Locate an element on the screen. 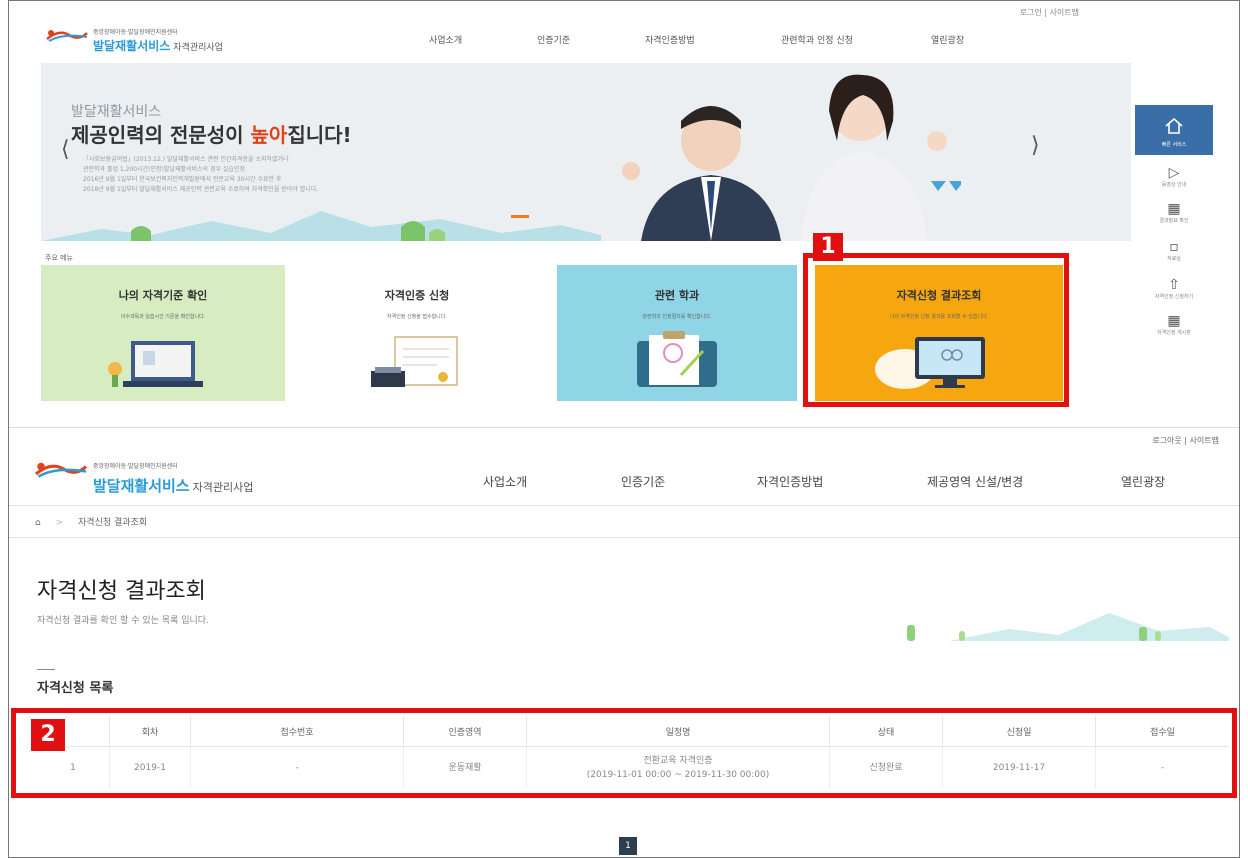 The width and height of the screenshot is (1248, 858). breadcrumb-current: 자격신청 결과조회 is located at coordinates (113, 523).